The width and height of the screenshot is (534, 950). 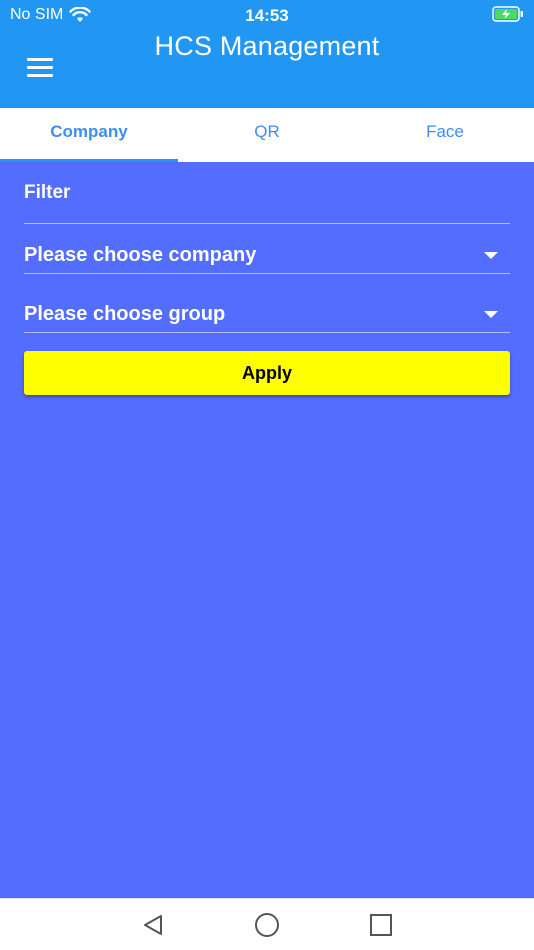 What do you see at coordinates (381, 925) in the screenshot?
I see `recents-icon` at bounding box center [381, 925].